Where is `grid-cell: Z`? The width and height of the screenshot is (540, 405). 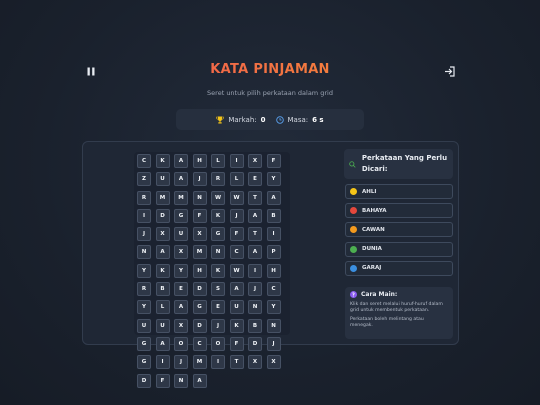 grid-cell: Z is located at coordinates (144, 179).